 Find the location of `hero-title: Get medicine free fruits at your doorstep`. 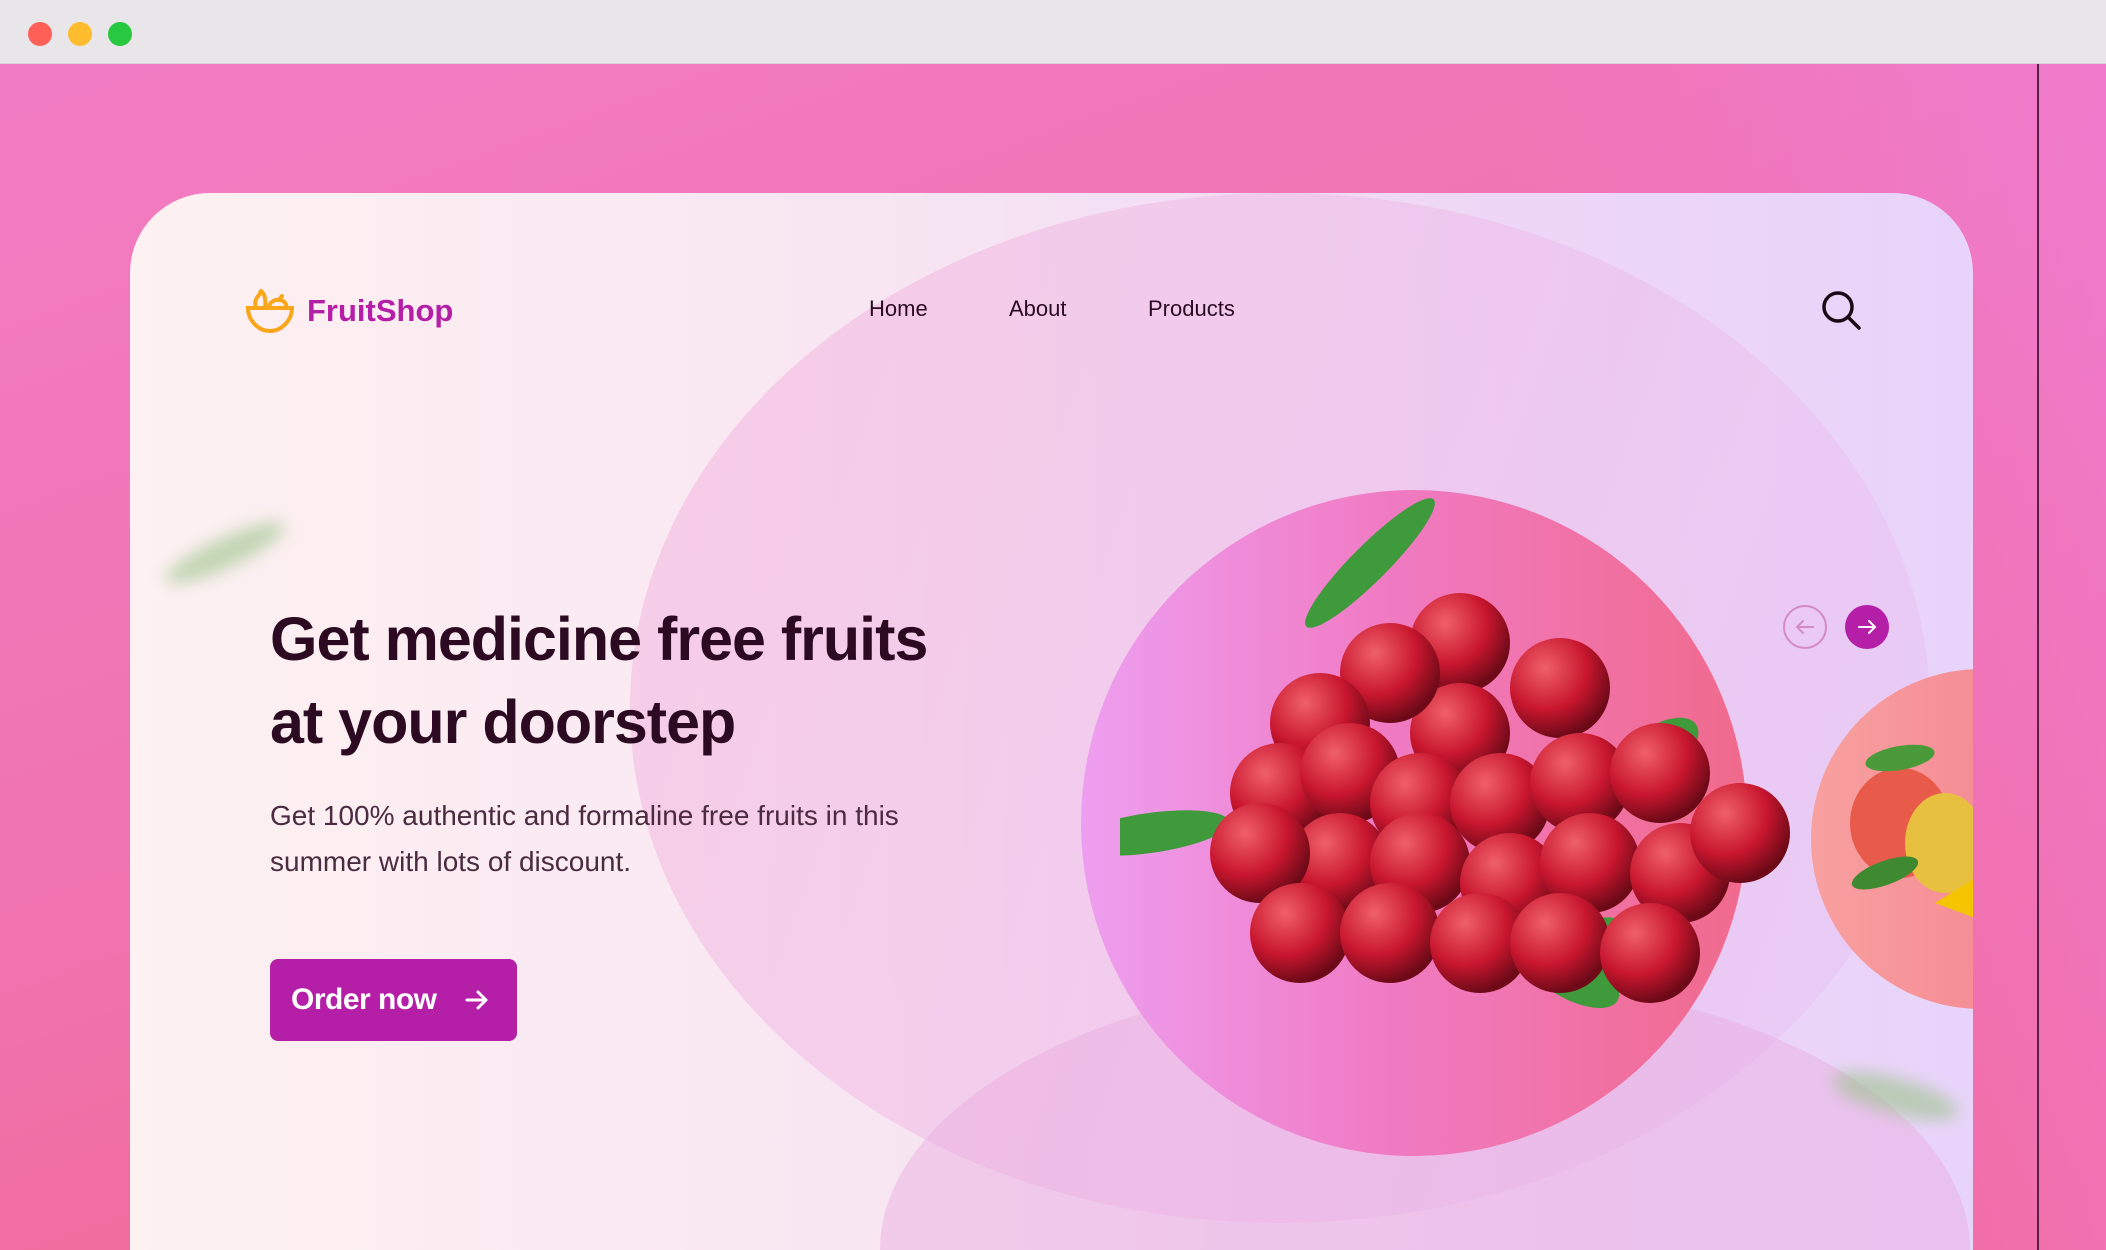

hero-title: Get medicine free fruits at your doorstep is located at coordinates (599, 681).